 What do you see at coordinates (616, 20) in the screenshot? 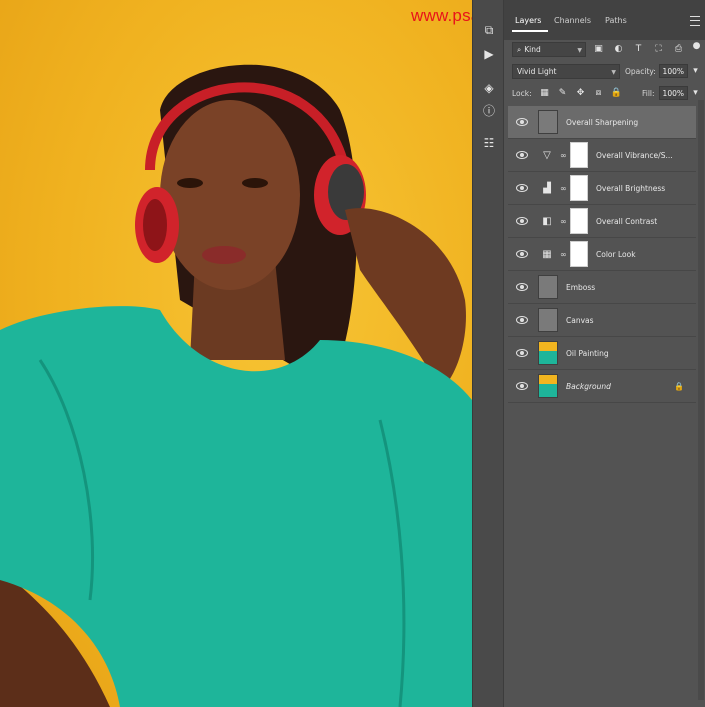
I see `tab-paths: Paths` at bounding box center [616, 20].